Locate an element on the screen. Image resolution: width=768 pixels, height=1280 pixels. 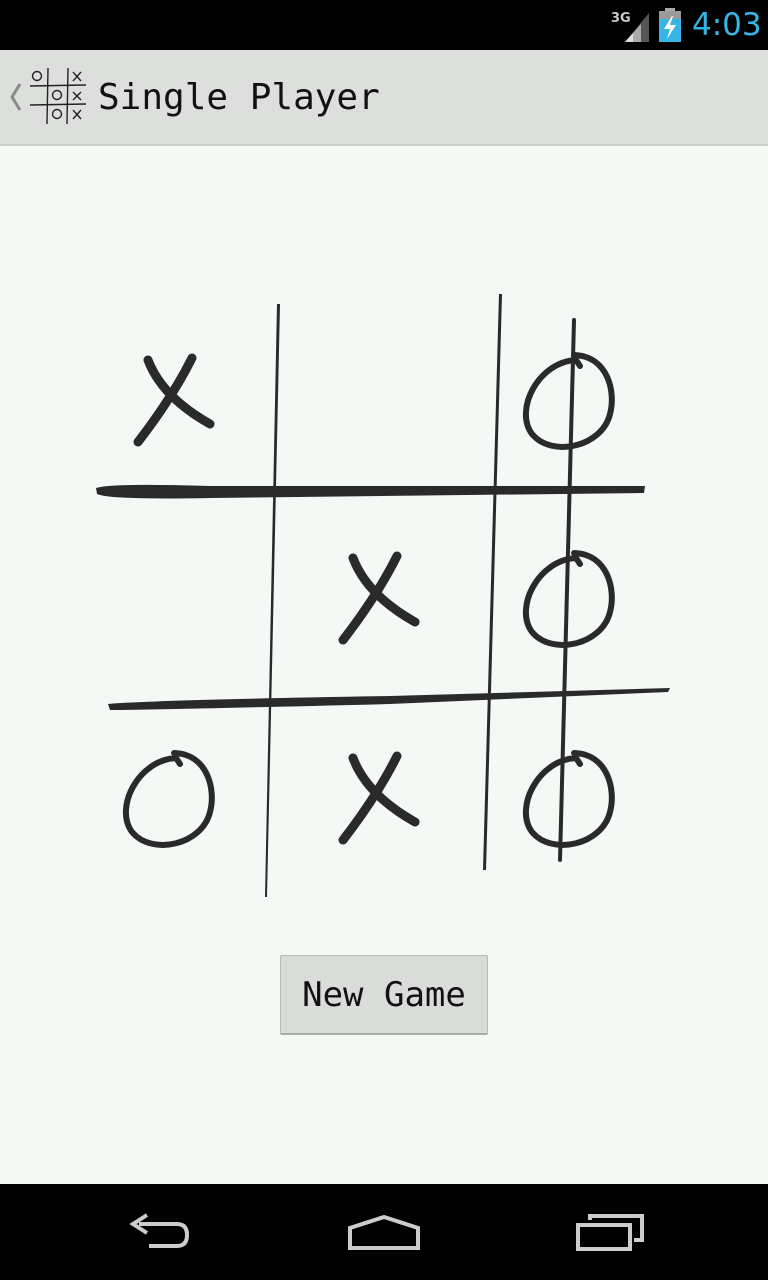
home-button is located at coordinates (384, 1232).